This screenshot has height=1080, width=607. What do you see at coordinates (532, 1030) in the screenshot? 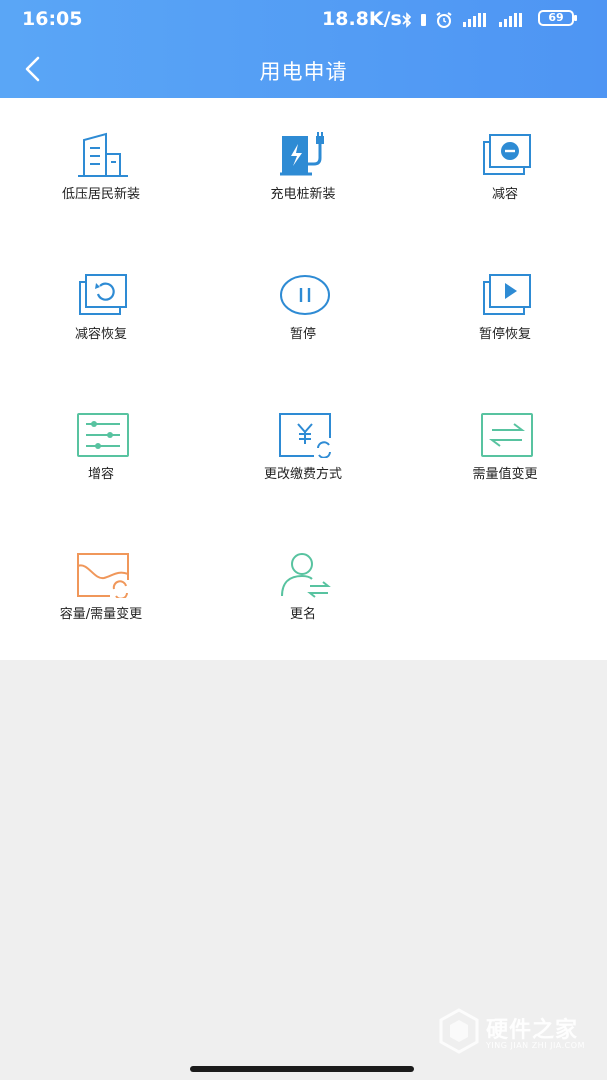
I see `watermark-text: 硬件之家` at bounding box center [532, 1030].